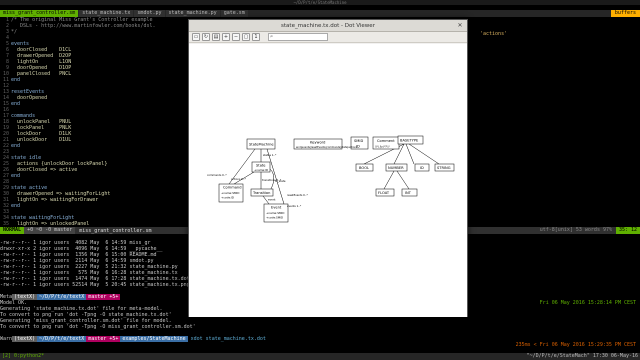 The width and height of the screenshot is (640, 360). I want to click on edge-label: resetEvents 0..*, so click(297, 195).